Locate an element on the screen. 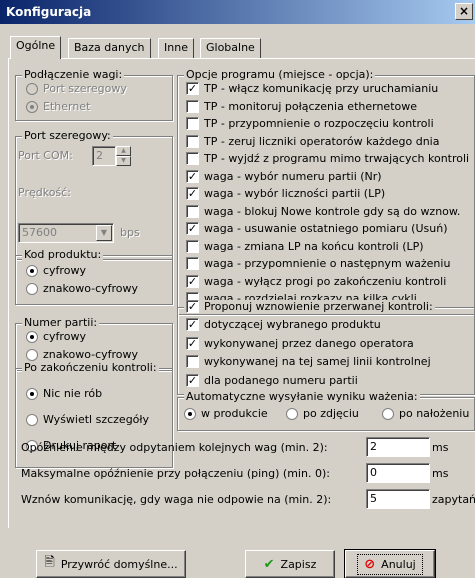  com-input: 2 is located at coordinates (104, 156).